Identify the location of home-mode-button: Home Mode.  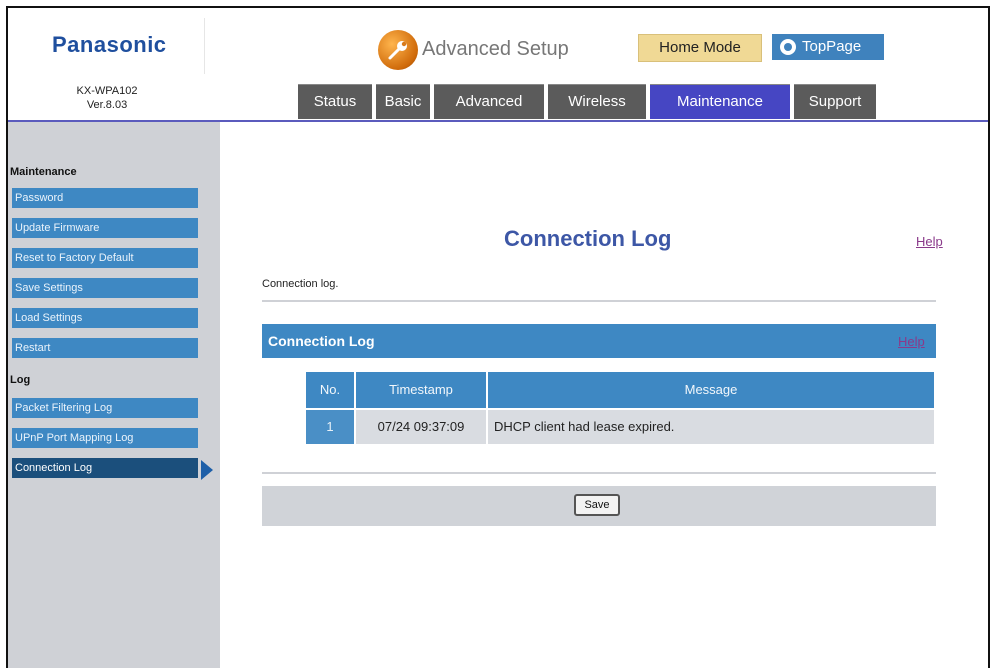
(700, 48).